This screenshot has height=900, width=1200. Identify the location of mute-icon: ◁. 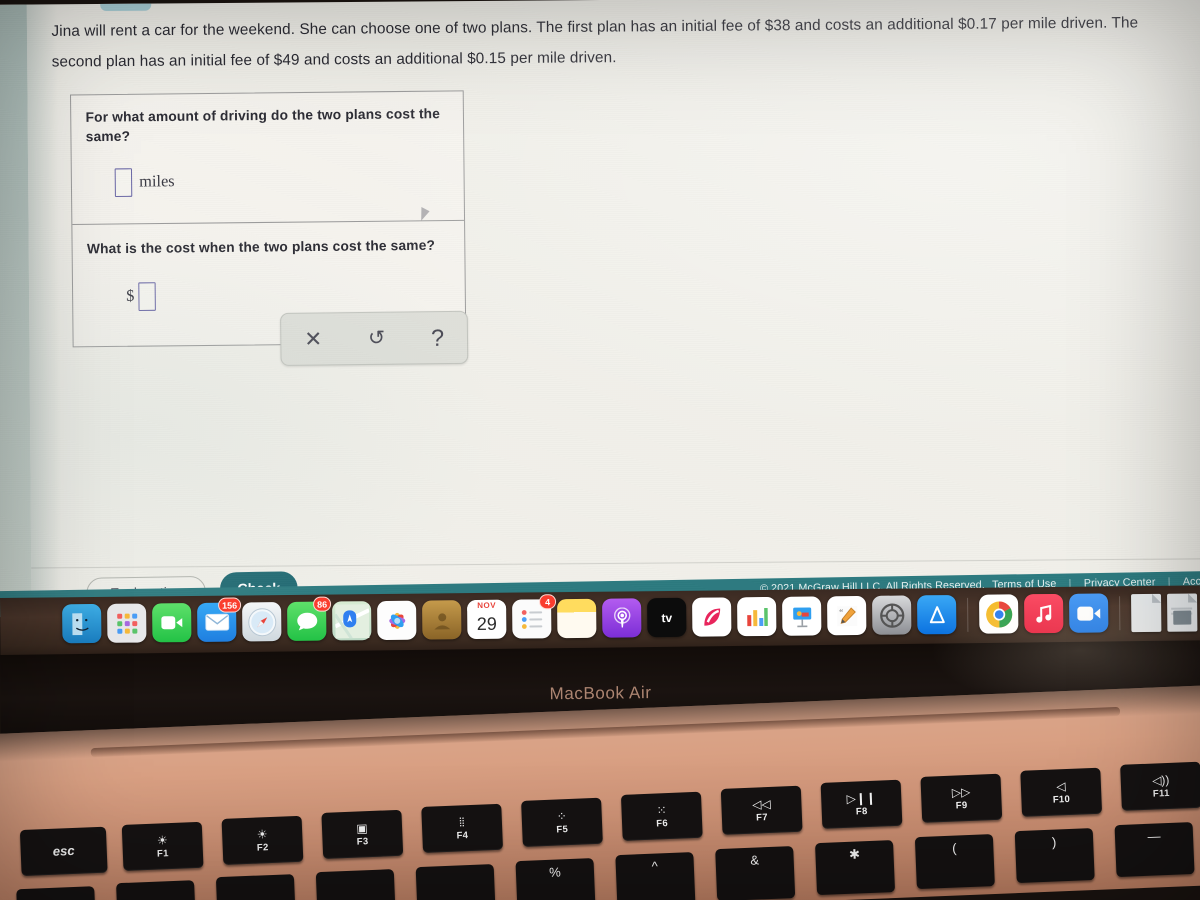
(1061, 785).